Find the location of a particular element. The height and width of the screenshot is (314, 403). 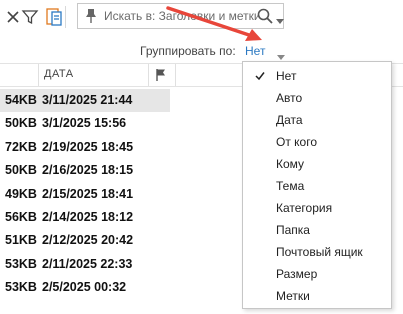

menu-item-tags: Метки is located at coordinates (317, 296).